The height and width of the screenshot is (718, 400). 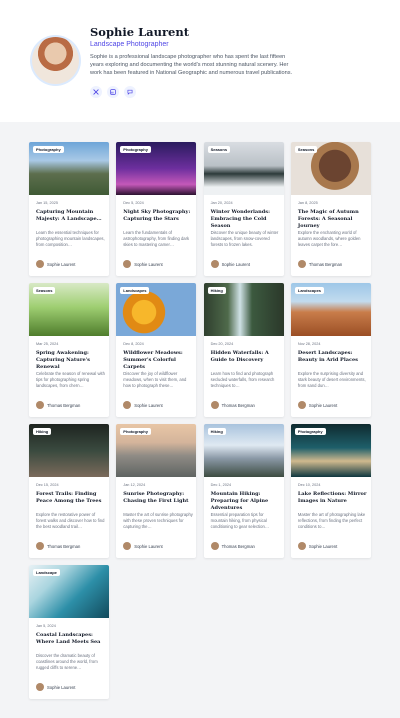 What do you see at coordinates (71, 639) in the screenshot?
I see `post-title: Coastal Landscapes: Where Land Meets Sea` at bounding box center [71, 639].